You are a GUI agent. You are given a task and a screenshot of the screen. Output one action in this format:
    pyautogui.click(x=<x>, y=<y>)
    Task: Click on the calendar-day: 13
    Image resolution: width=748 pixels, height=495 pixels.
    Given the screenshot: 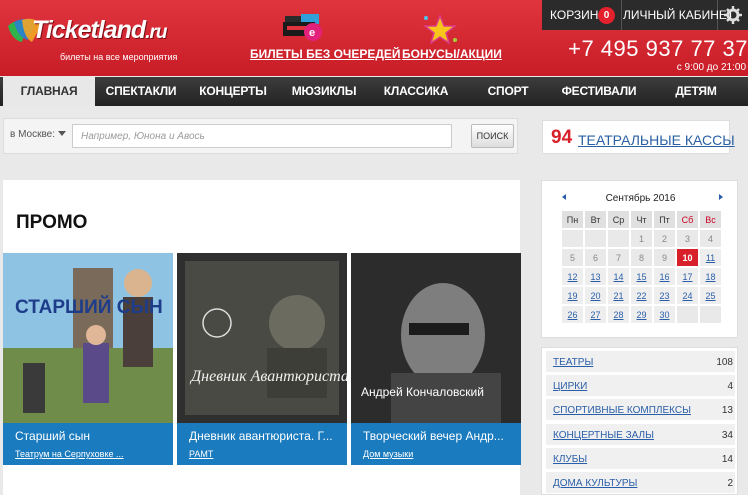 What is the action you would take?
    pyautogui.click(x=595, y=276)
    